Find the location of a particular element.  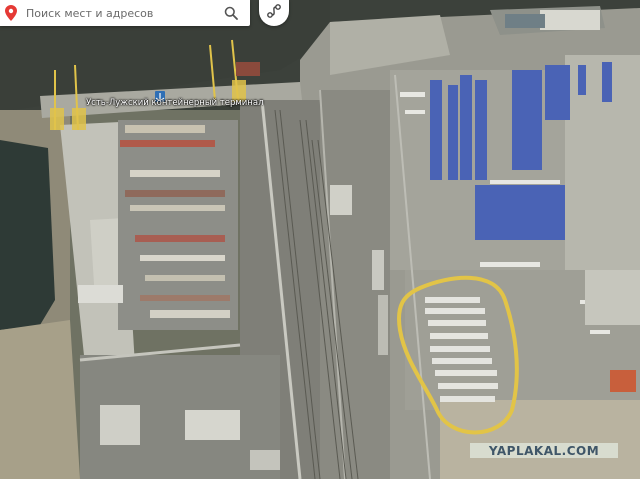

watermark: YAPLAKAL.COM is located at coordinates (544, 450).